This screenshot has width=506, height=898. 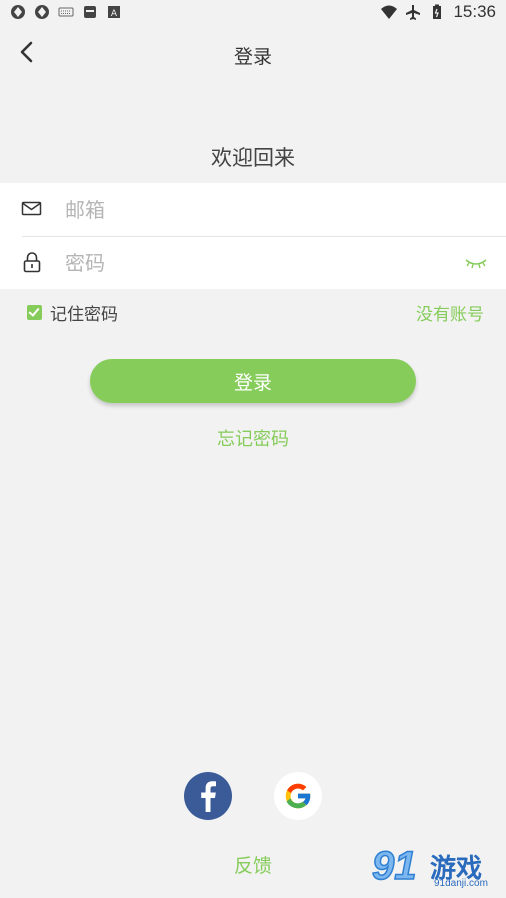 I want to click on keyboard-icon, so click(x=66, y=12).